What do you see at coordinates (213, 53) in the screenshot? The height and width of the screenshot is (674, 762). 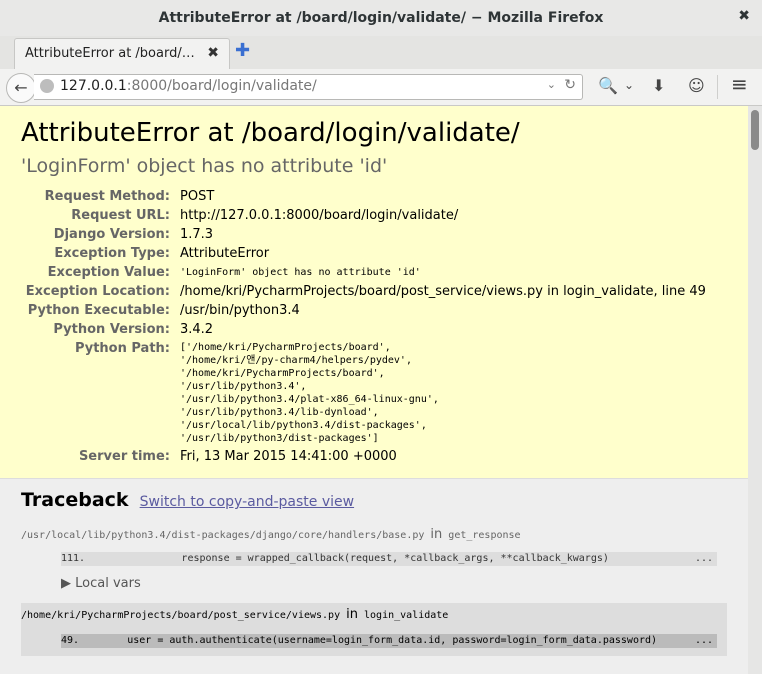 I see `tab-close-icon: ✖` at bounding box center [213, 53].